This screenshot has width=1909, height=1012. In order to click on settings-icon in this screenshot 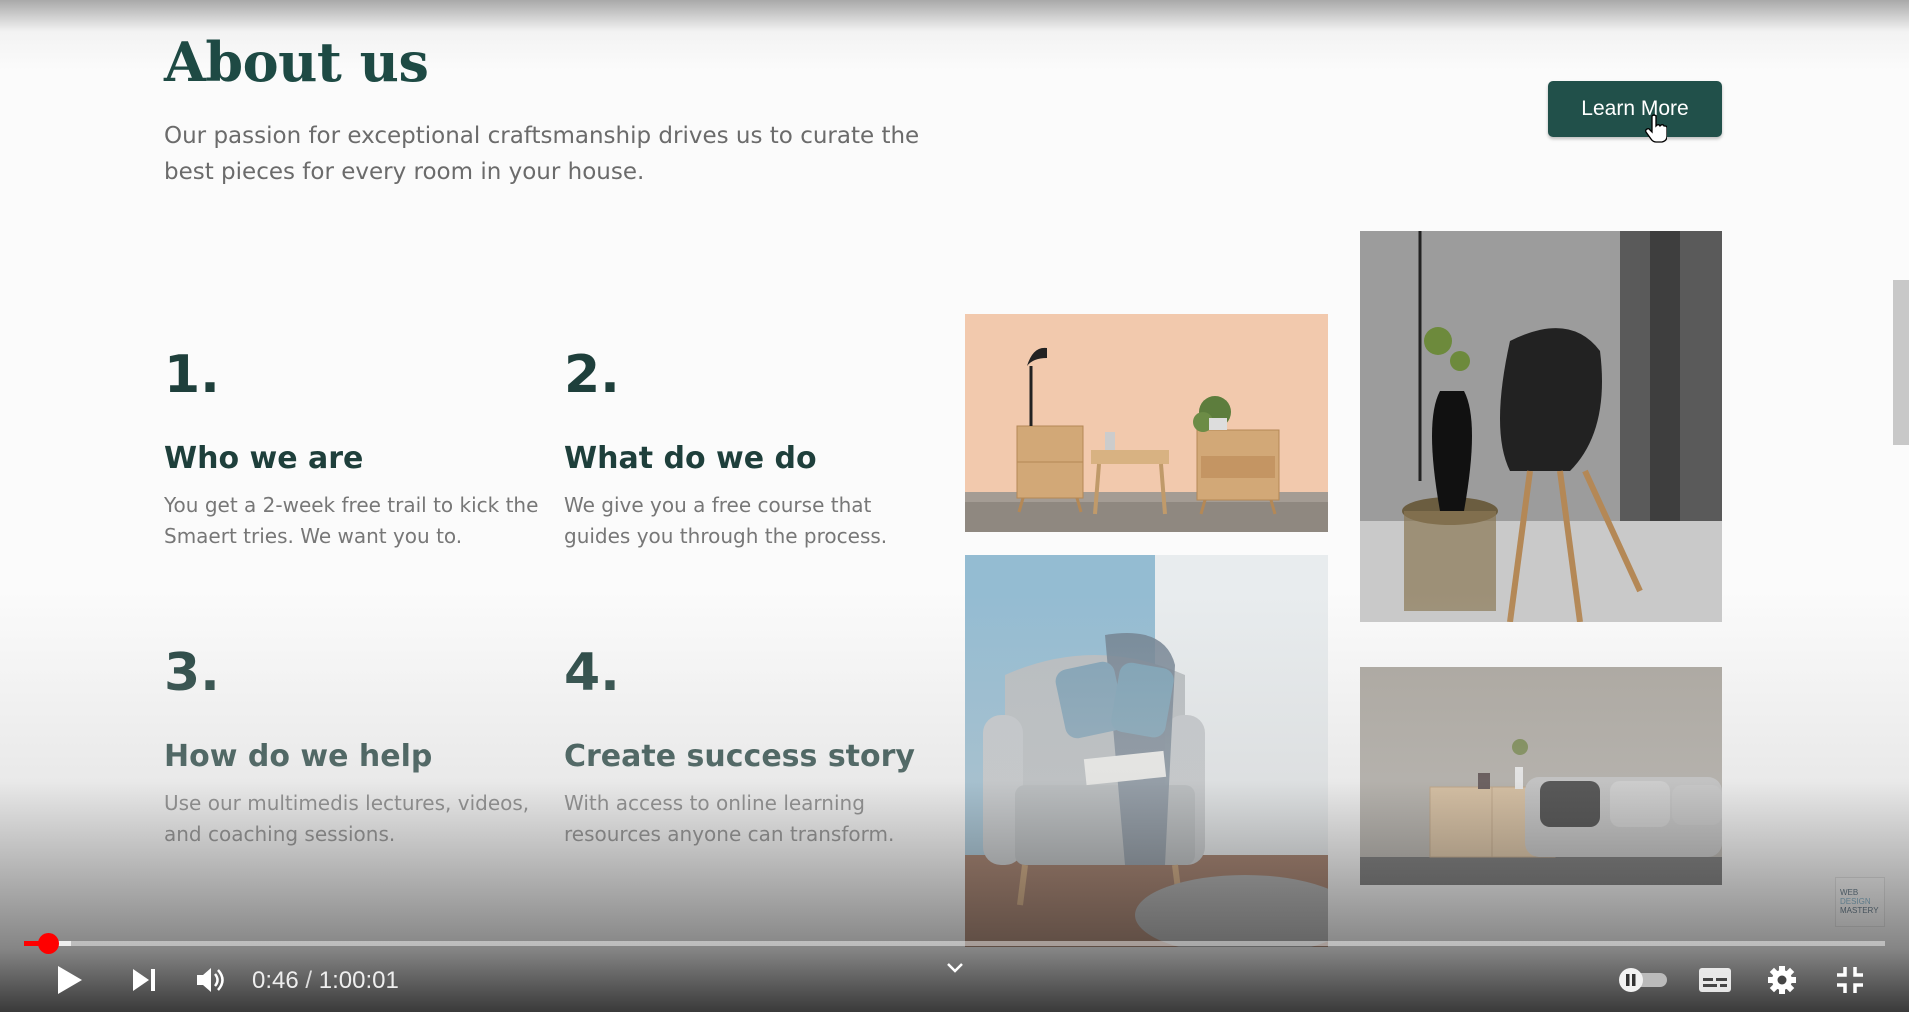, I will do `click(1782, 980)`.